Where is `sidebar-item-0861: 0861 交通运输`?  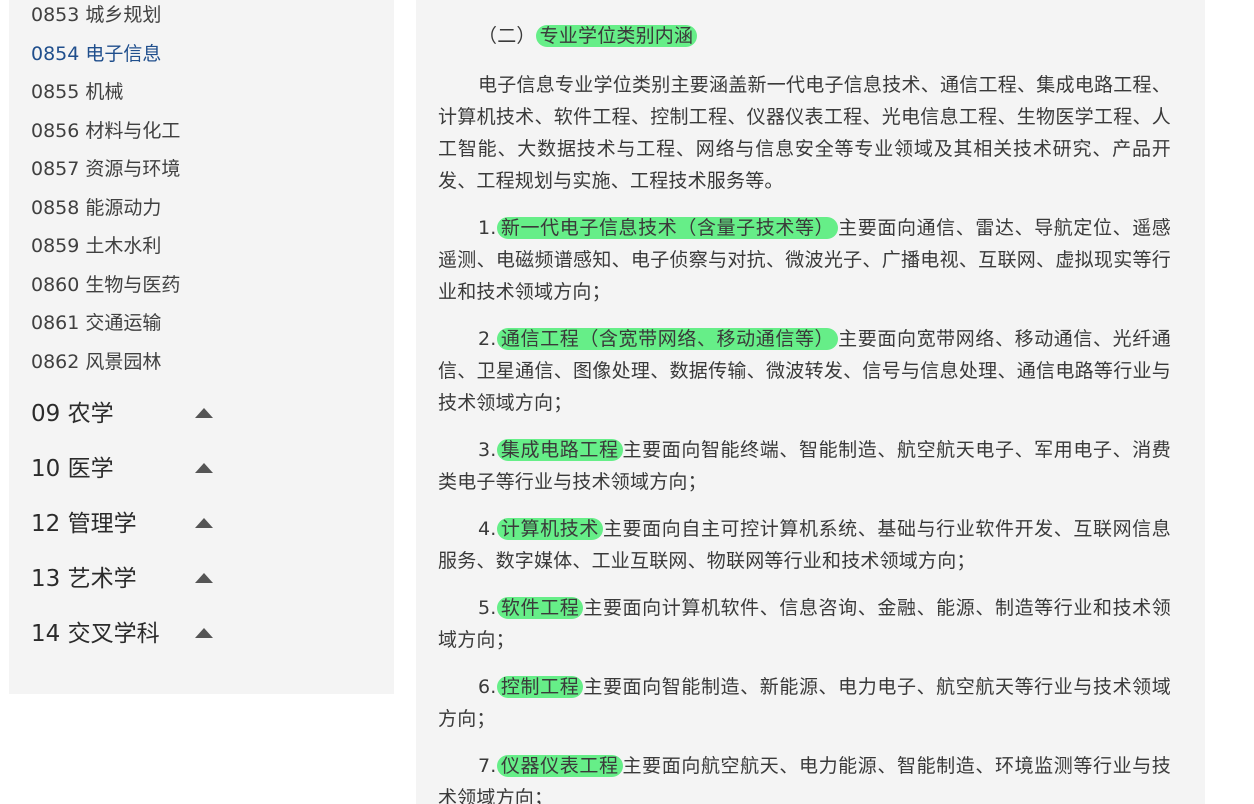 sidebar-item-0861: 0861 交通运输 is located at coordinates (105, 327).